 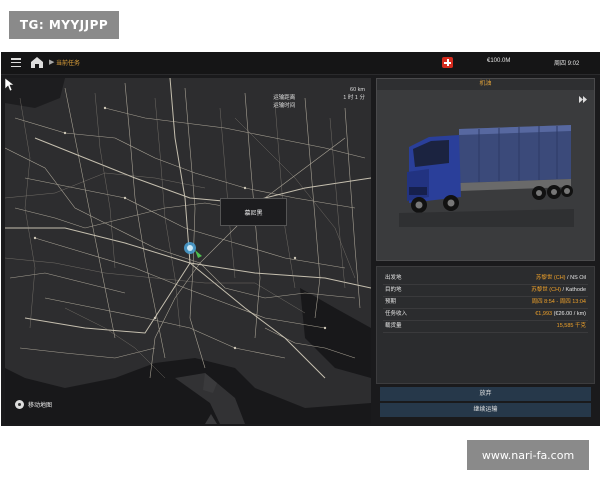 I want to click on watermark-bottom: www.nari-fa.com, so click(x=528, y=455).